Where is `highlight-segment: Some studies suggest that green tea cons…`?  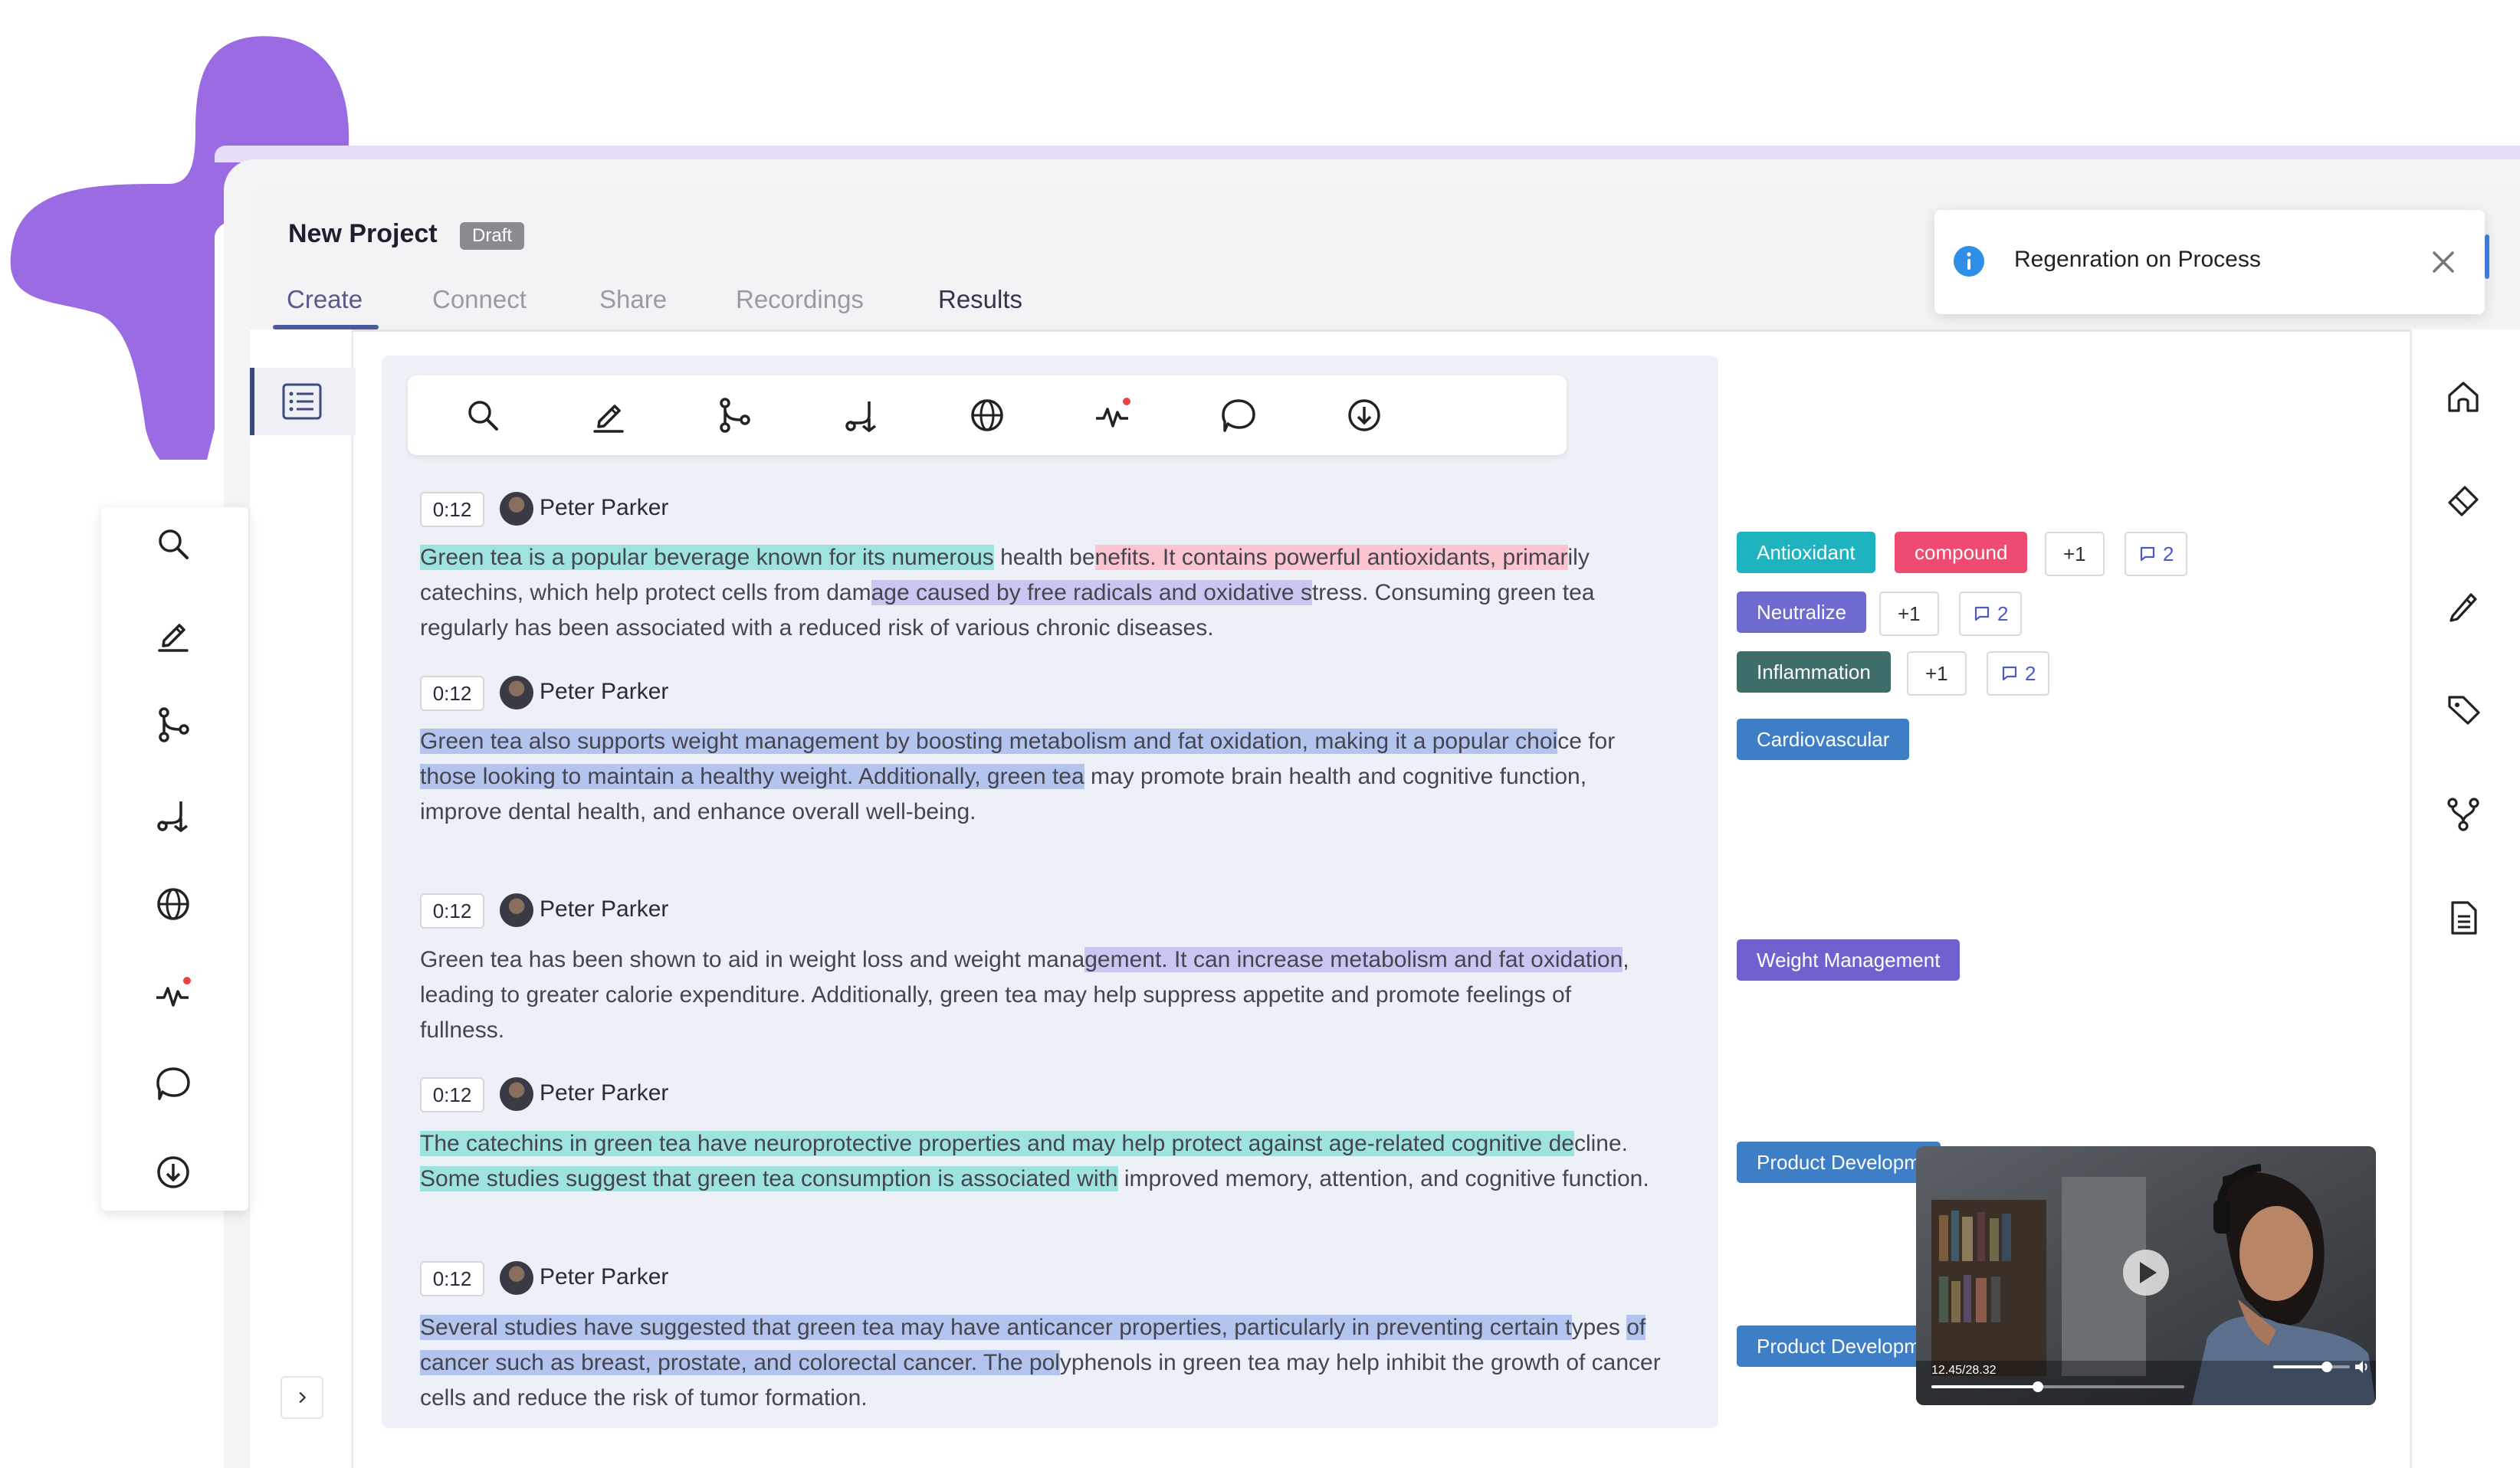 highlight-segment: Some studies suggest that green tea cons… is located at coordinates (769, 1178).